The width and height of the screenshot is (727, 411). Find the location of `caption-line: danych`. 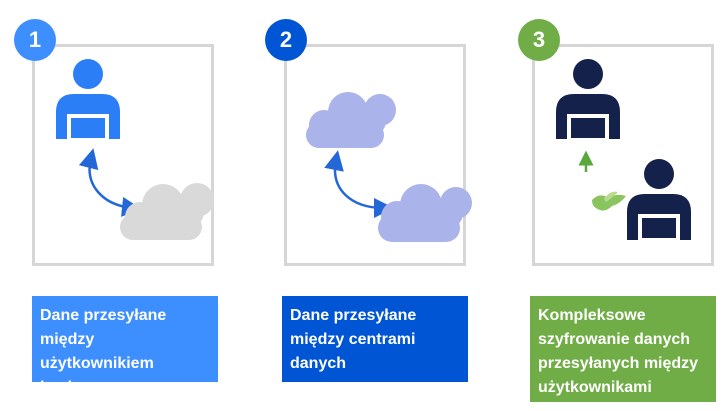

caption-line: danych is located at coordinates (318, 363).